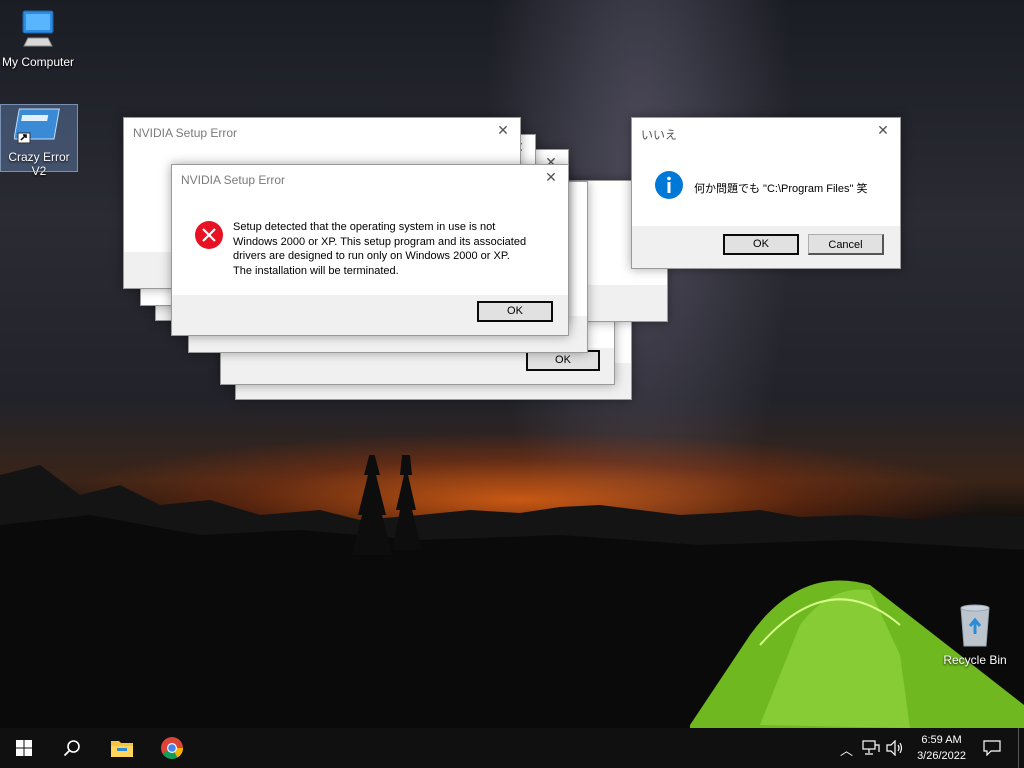  Describe the element at coordinates (659, 135) in the screenshot. I see `dialog-title: いいえ` at that location.